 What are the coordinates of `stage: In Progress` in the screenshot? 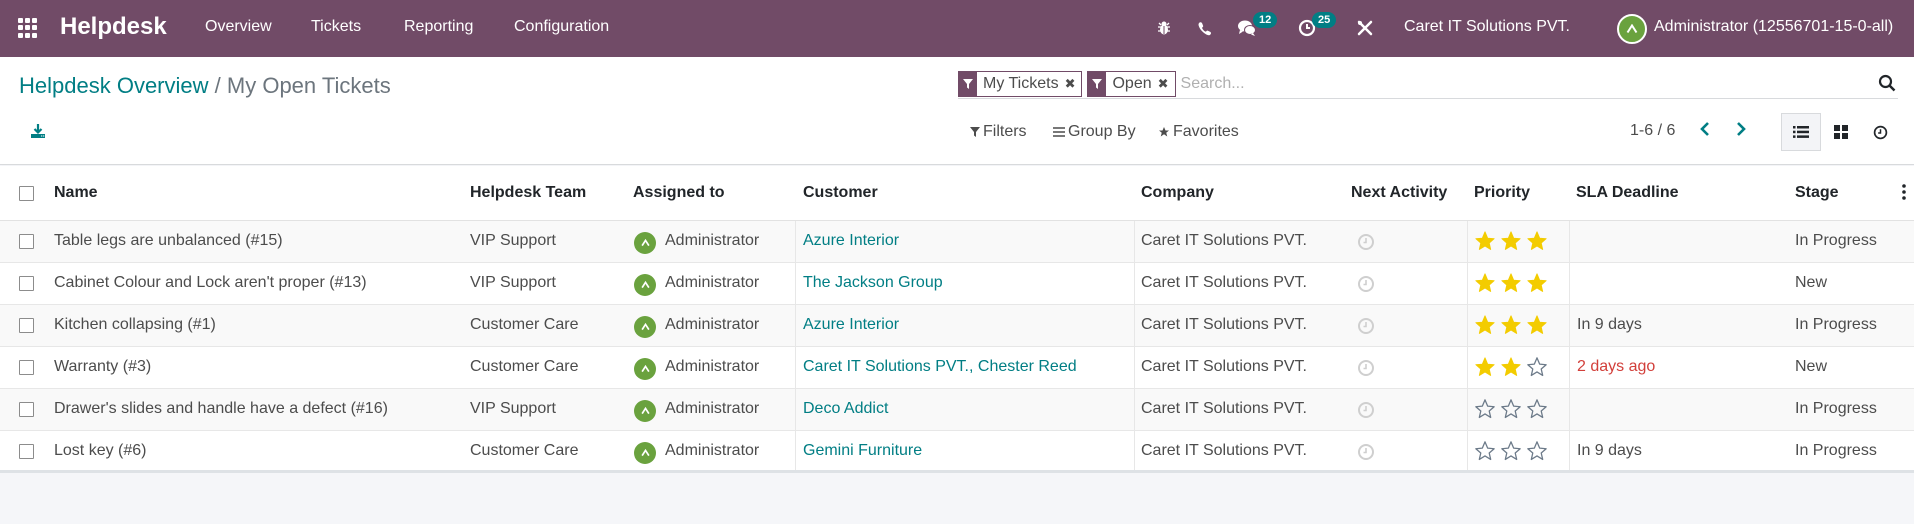 It's located at (1836, 408).